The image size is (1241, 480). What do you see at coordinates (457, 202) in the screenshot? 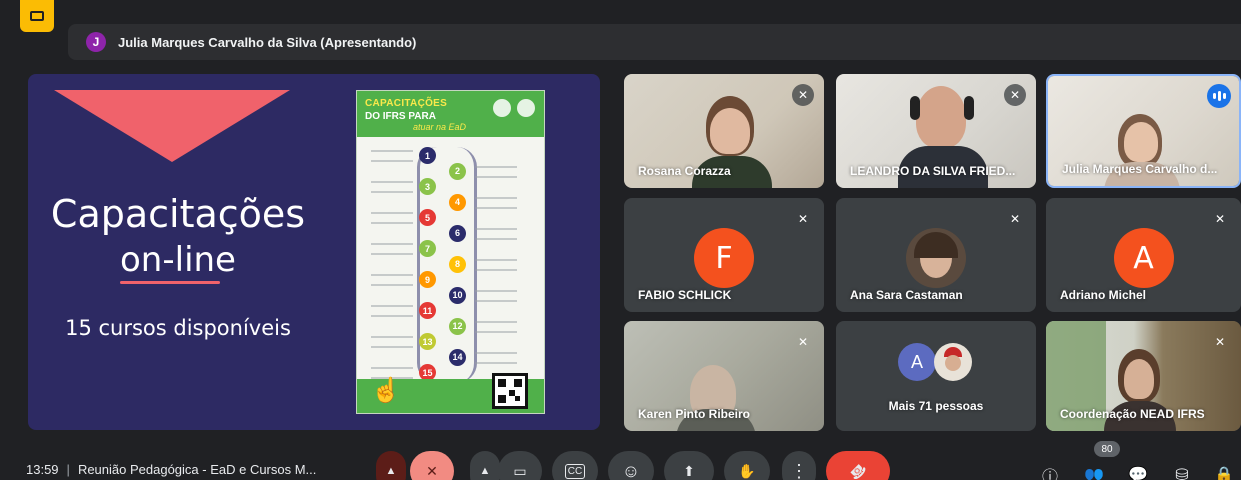
I see `poster-step-node: 4` at bounding box center [457, 202].